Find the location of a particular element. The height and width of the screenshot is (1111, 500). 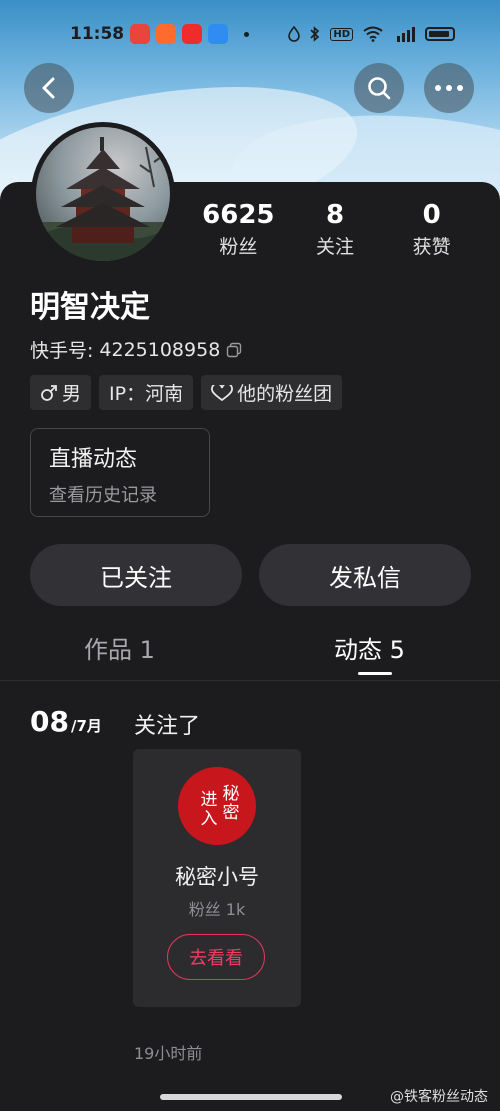

blue-app-icon is located at coordinates (218, 34).